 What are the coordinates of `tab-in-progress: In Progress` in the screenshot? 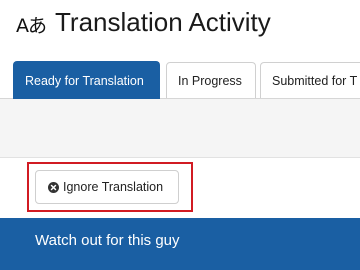 It's located at (211, 80).